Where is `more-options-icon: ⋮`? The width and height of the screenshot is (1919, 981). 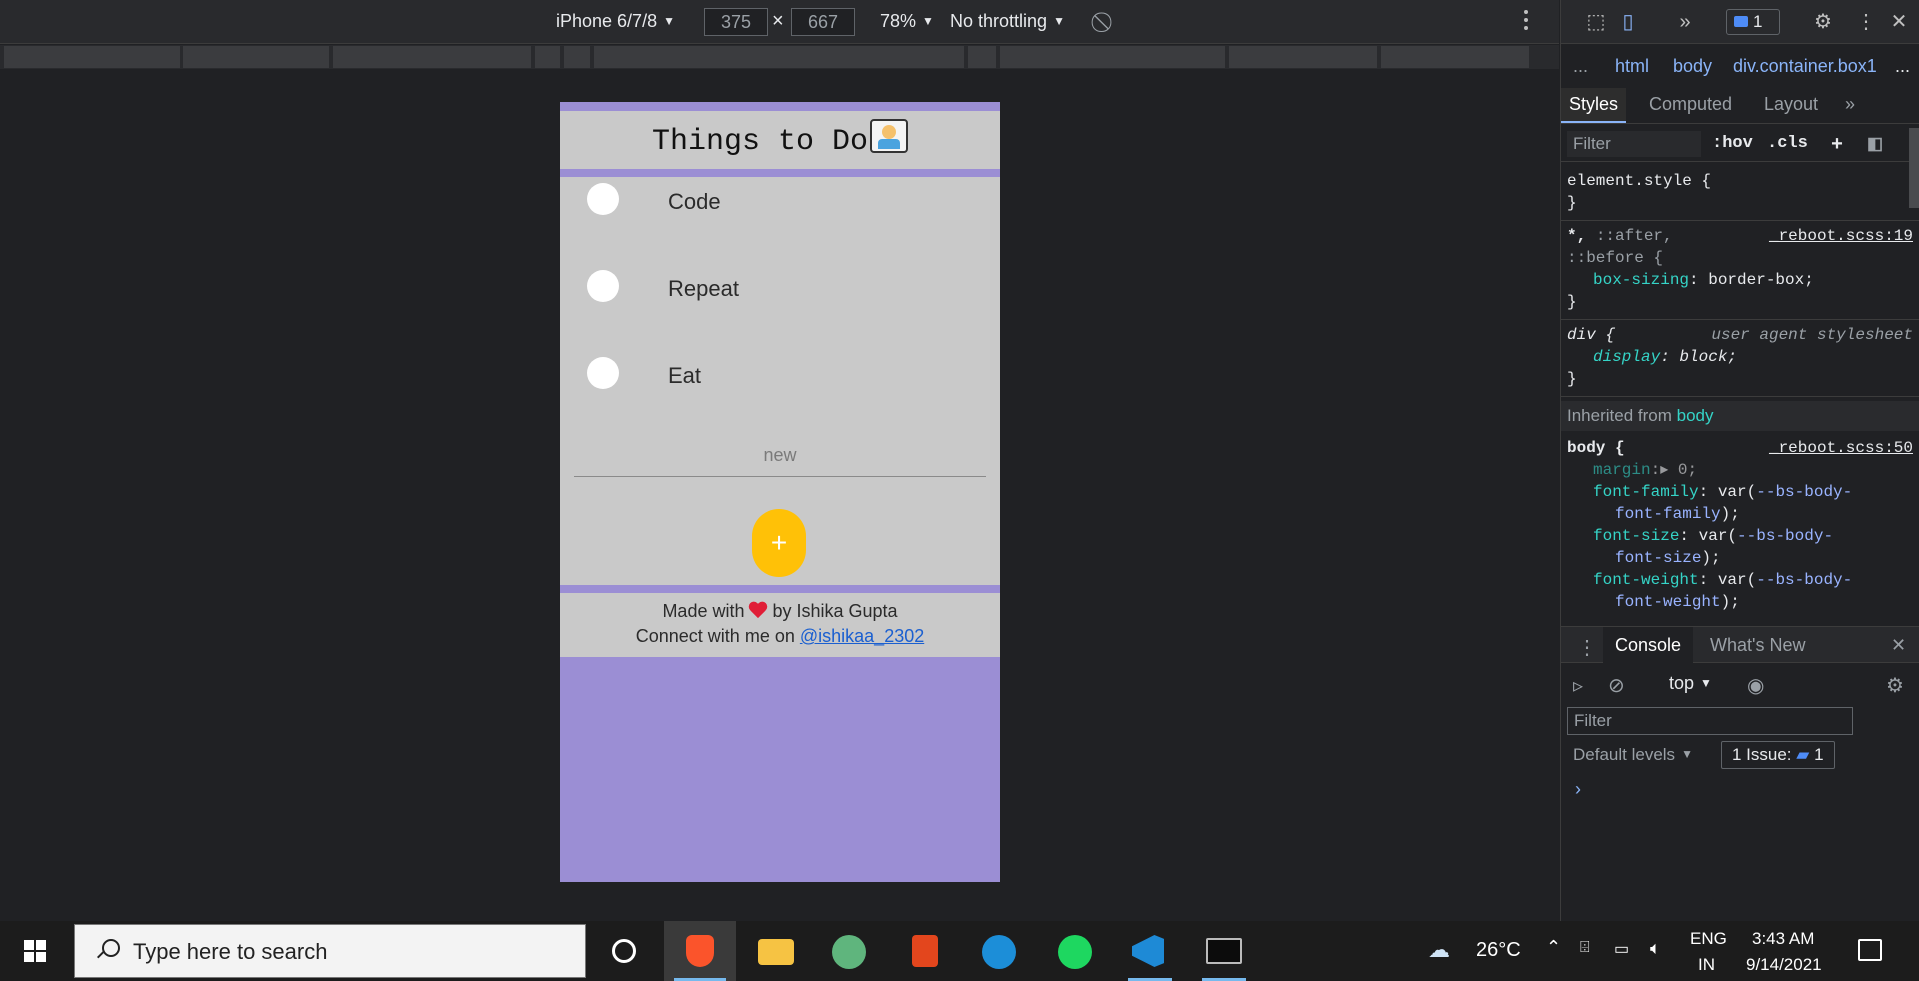 more-options-icon: ⋮ is located at coordinates (1866, 22).